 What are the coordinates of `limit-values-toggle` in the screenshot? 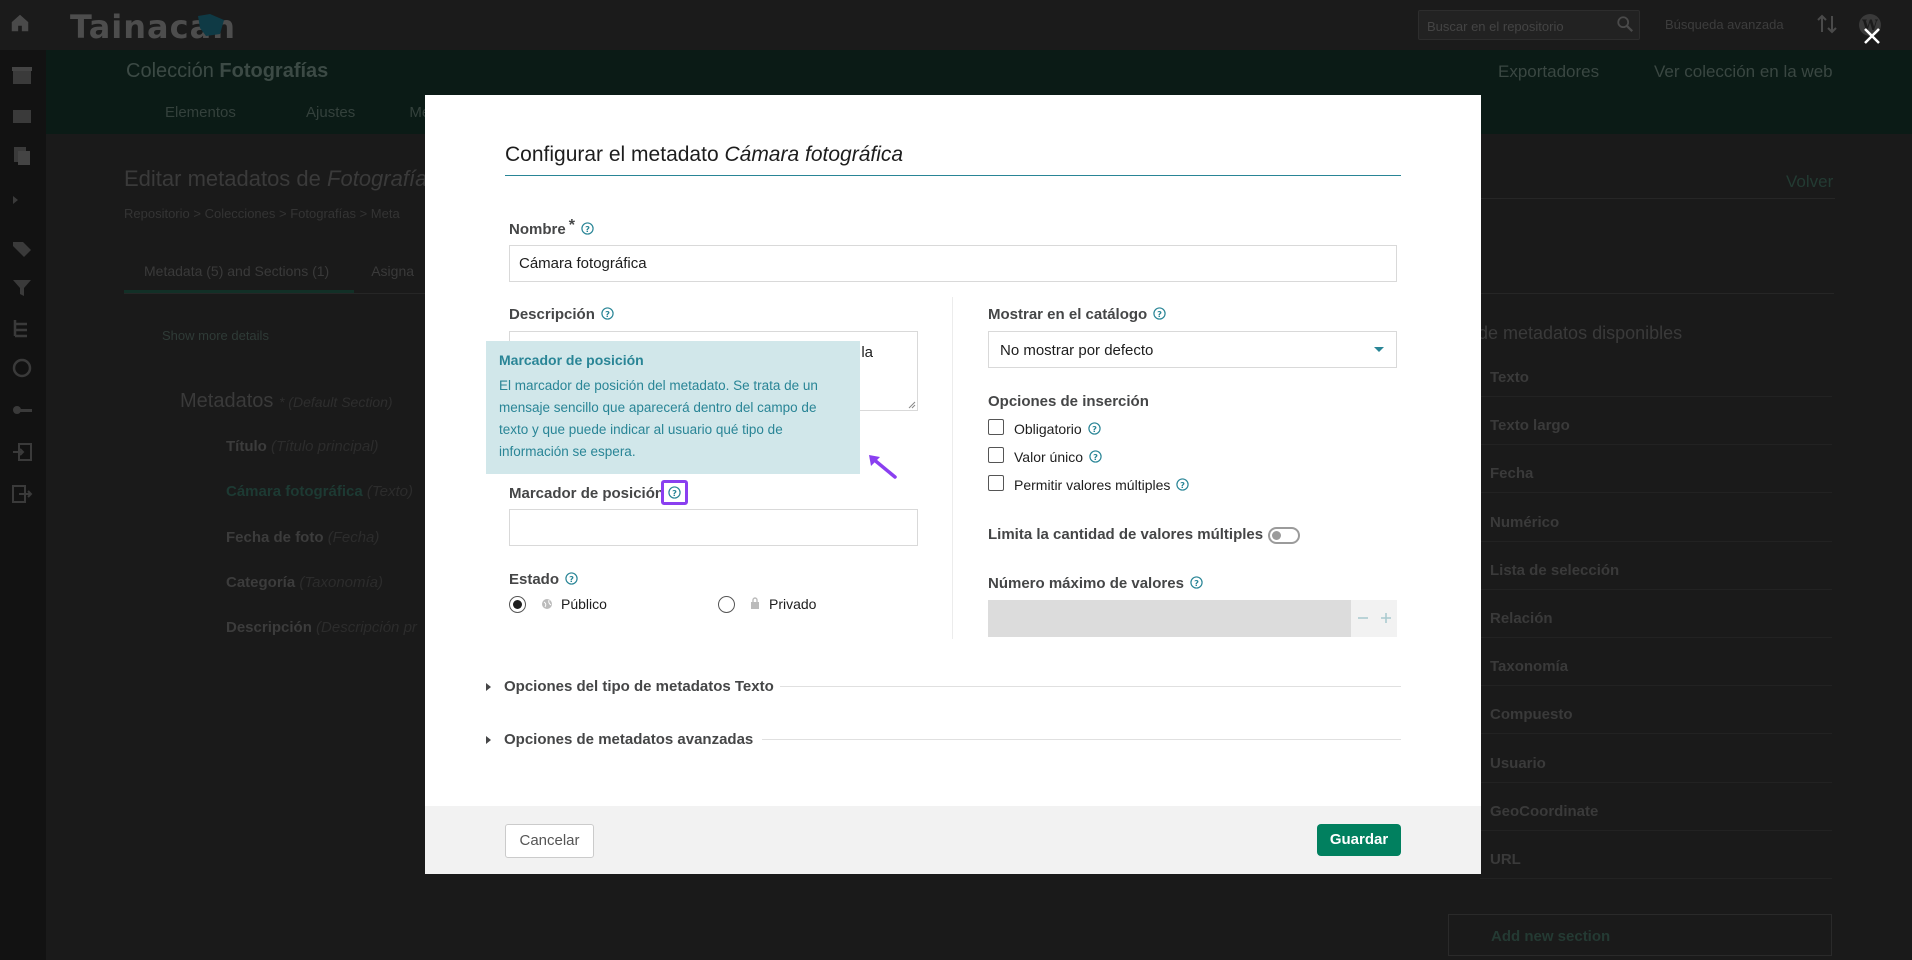 It's located at (1284, 535).